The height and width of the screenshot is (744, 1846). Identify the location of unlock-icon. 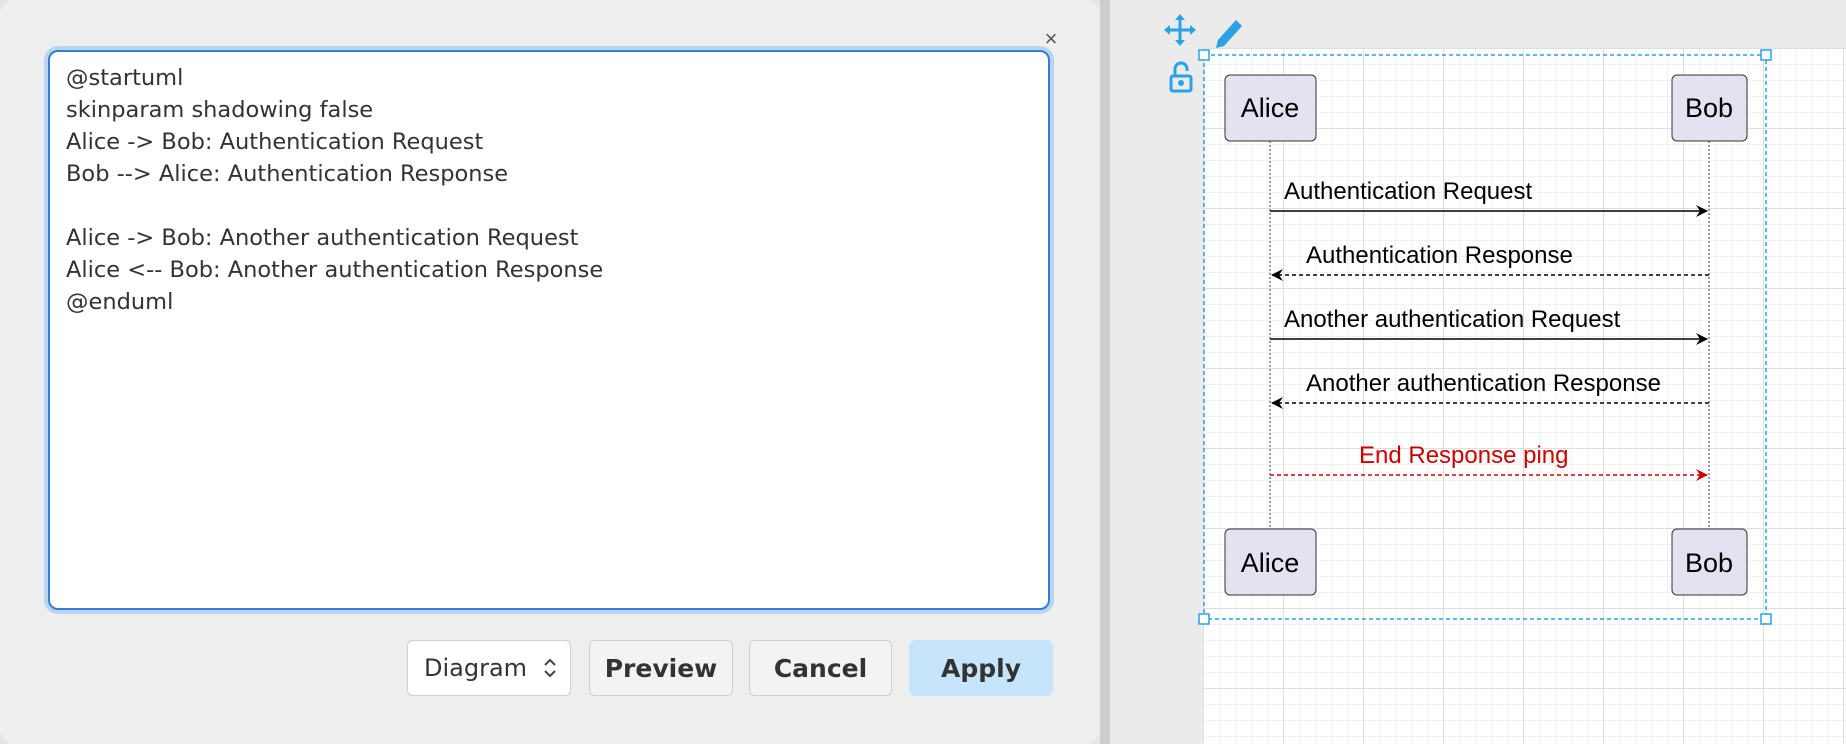
(1181, 77).